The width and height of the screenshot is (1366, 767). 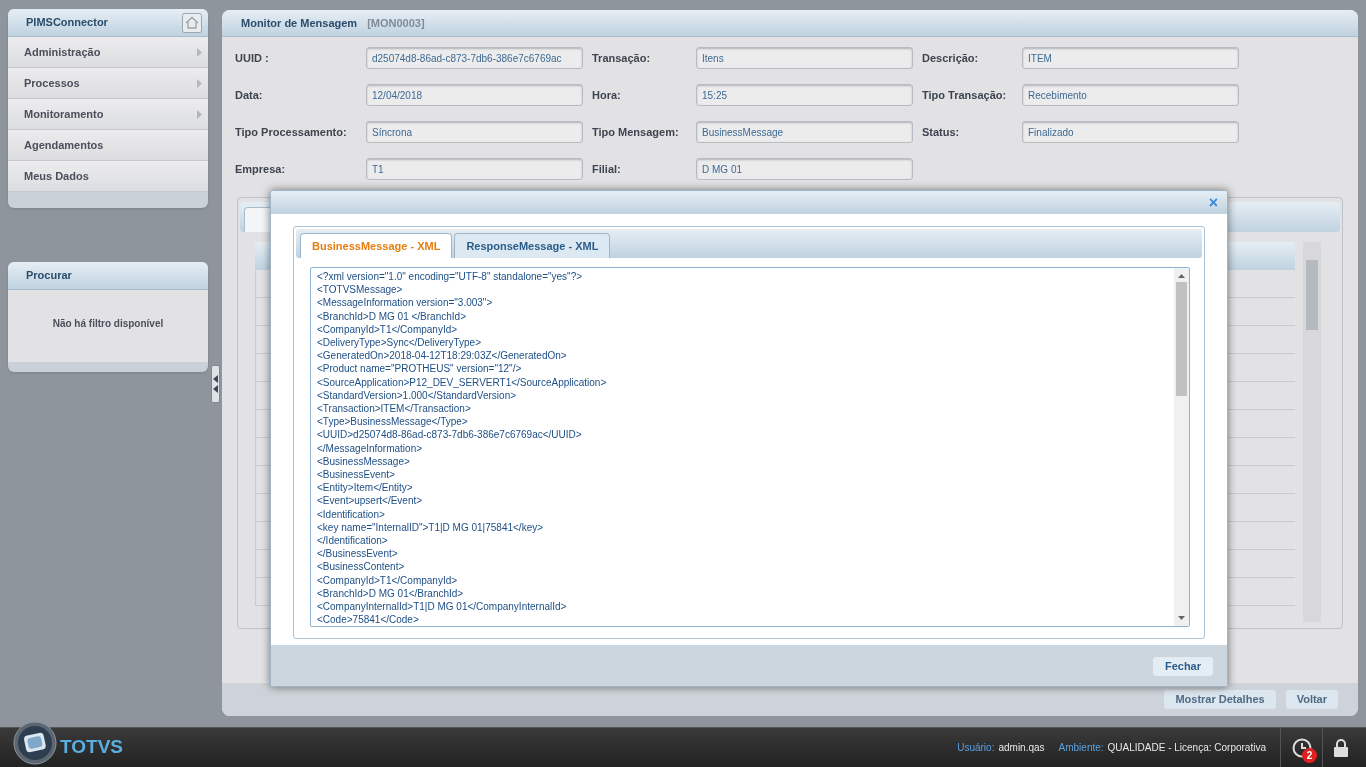 What do you see at coordinates (442, 607) in the screenshot?
I see `xml-line: <CompanyInternalId>T1|D MG 01</CompanyInternalId>` at bounding box center [442, 607].